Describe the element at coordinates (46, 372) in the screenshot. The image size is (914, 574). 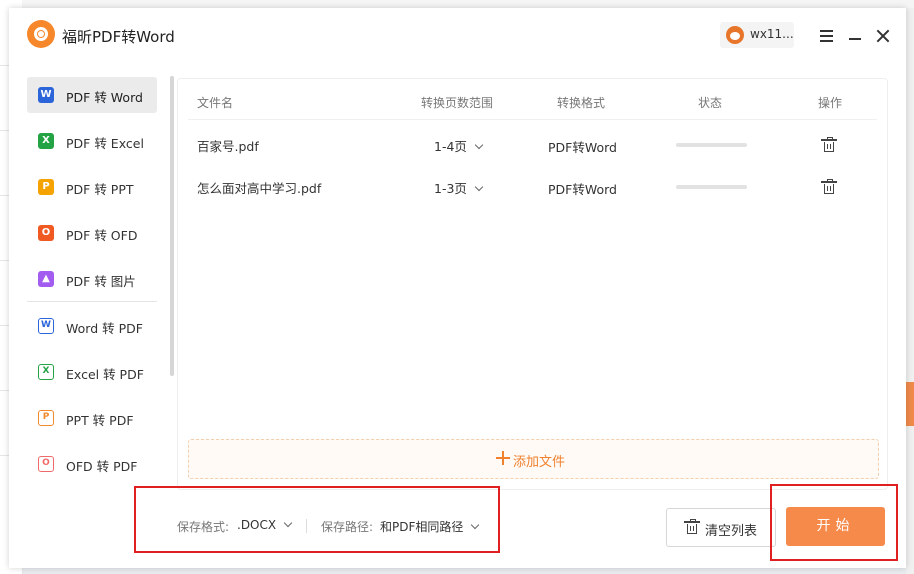
I see `excel-outline-icon: X` at that location.